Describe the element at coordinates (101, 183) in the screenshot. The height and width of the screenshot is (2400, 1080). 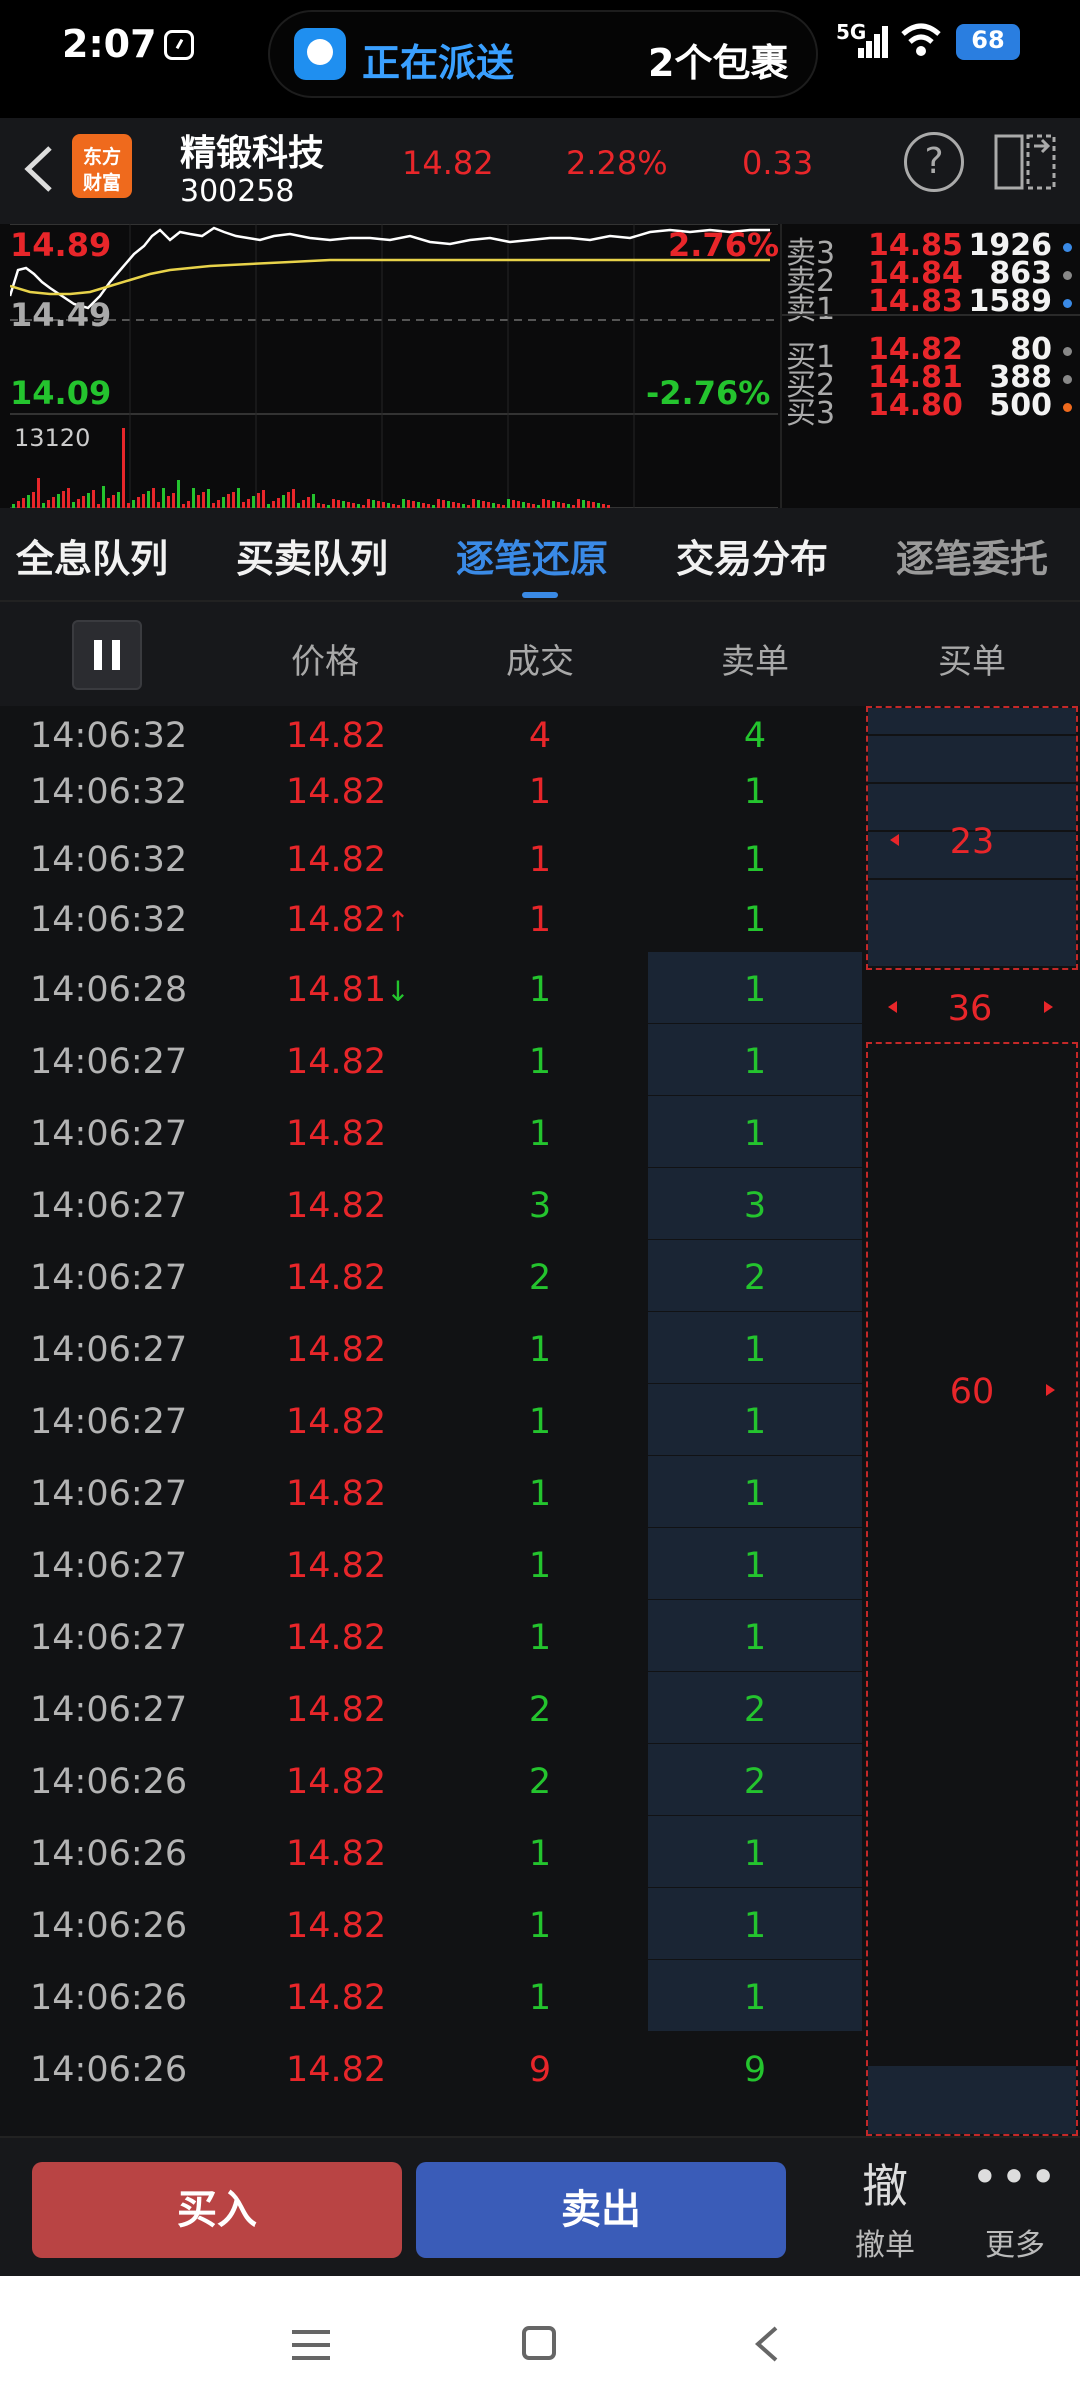
I see `logo-line-2: 财富` at that location.